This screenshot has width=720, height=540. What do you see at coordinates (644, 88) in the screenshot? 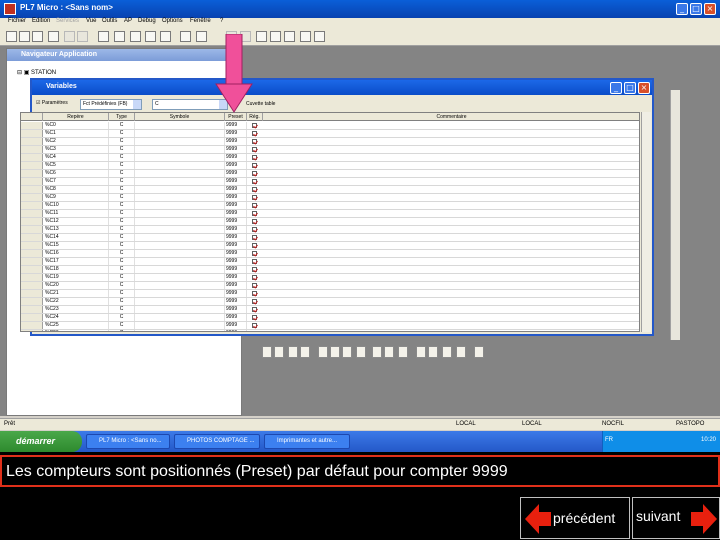
I see `var-close-icon: ×` at bounding box center [644, 88].